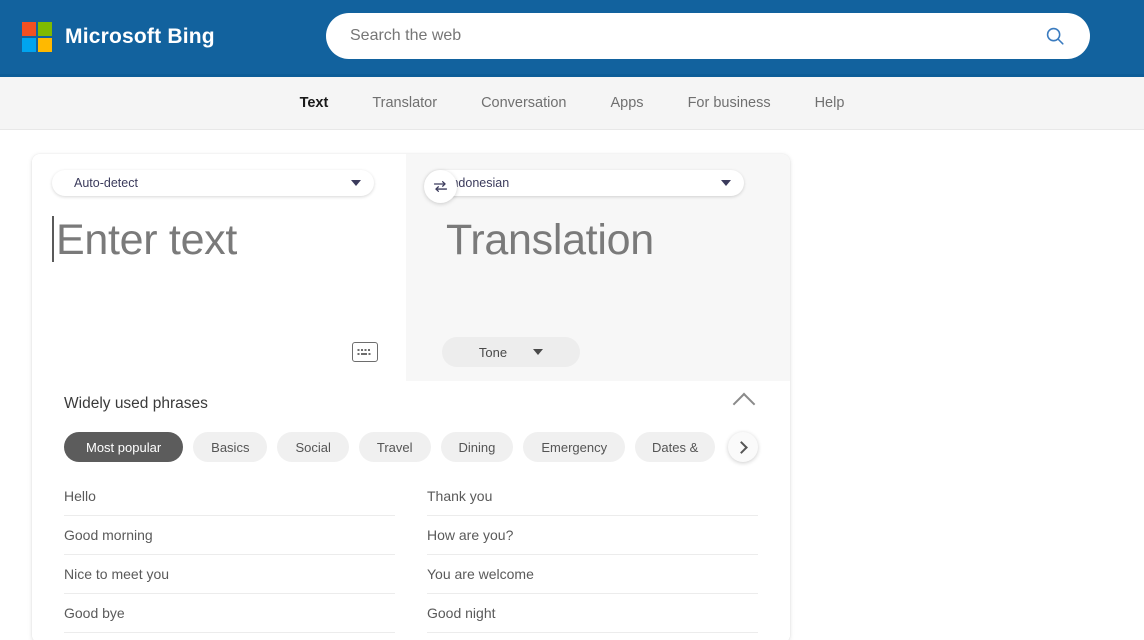 The width and height of the screenshot is (1144, 640). I want to click on nav-item-conversation: Conversation, so click(523, 103).